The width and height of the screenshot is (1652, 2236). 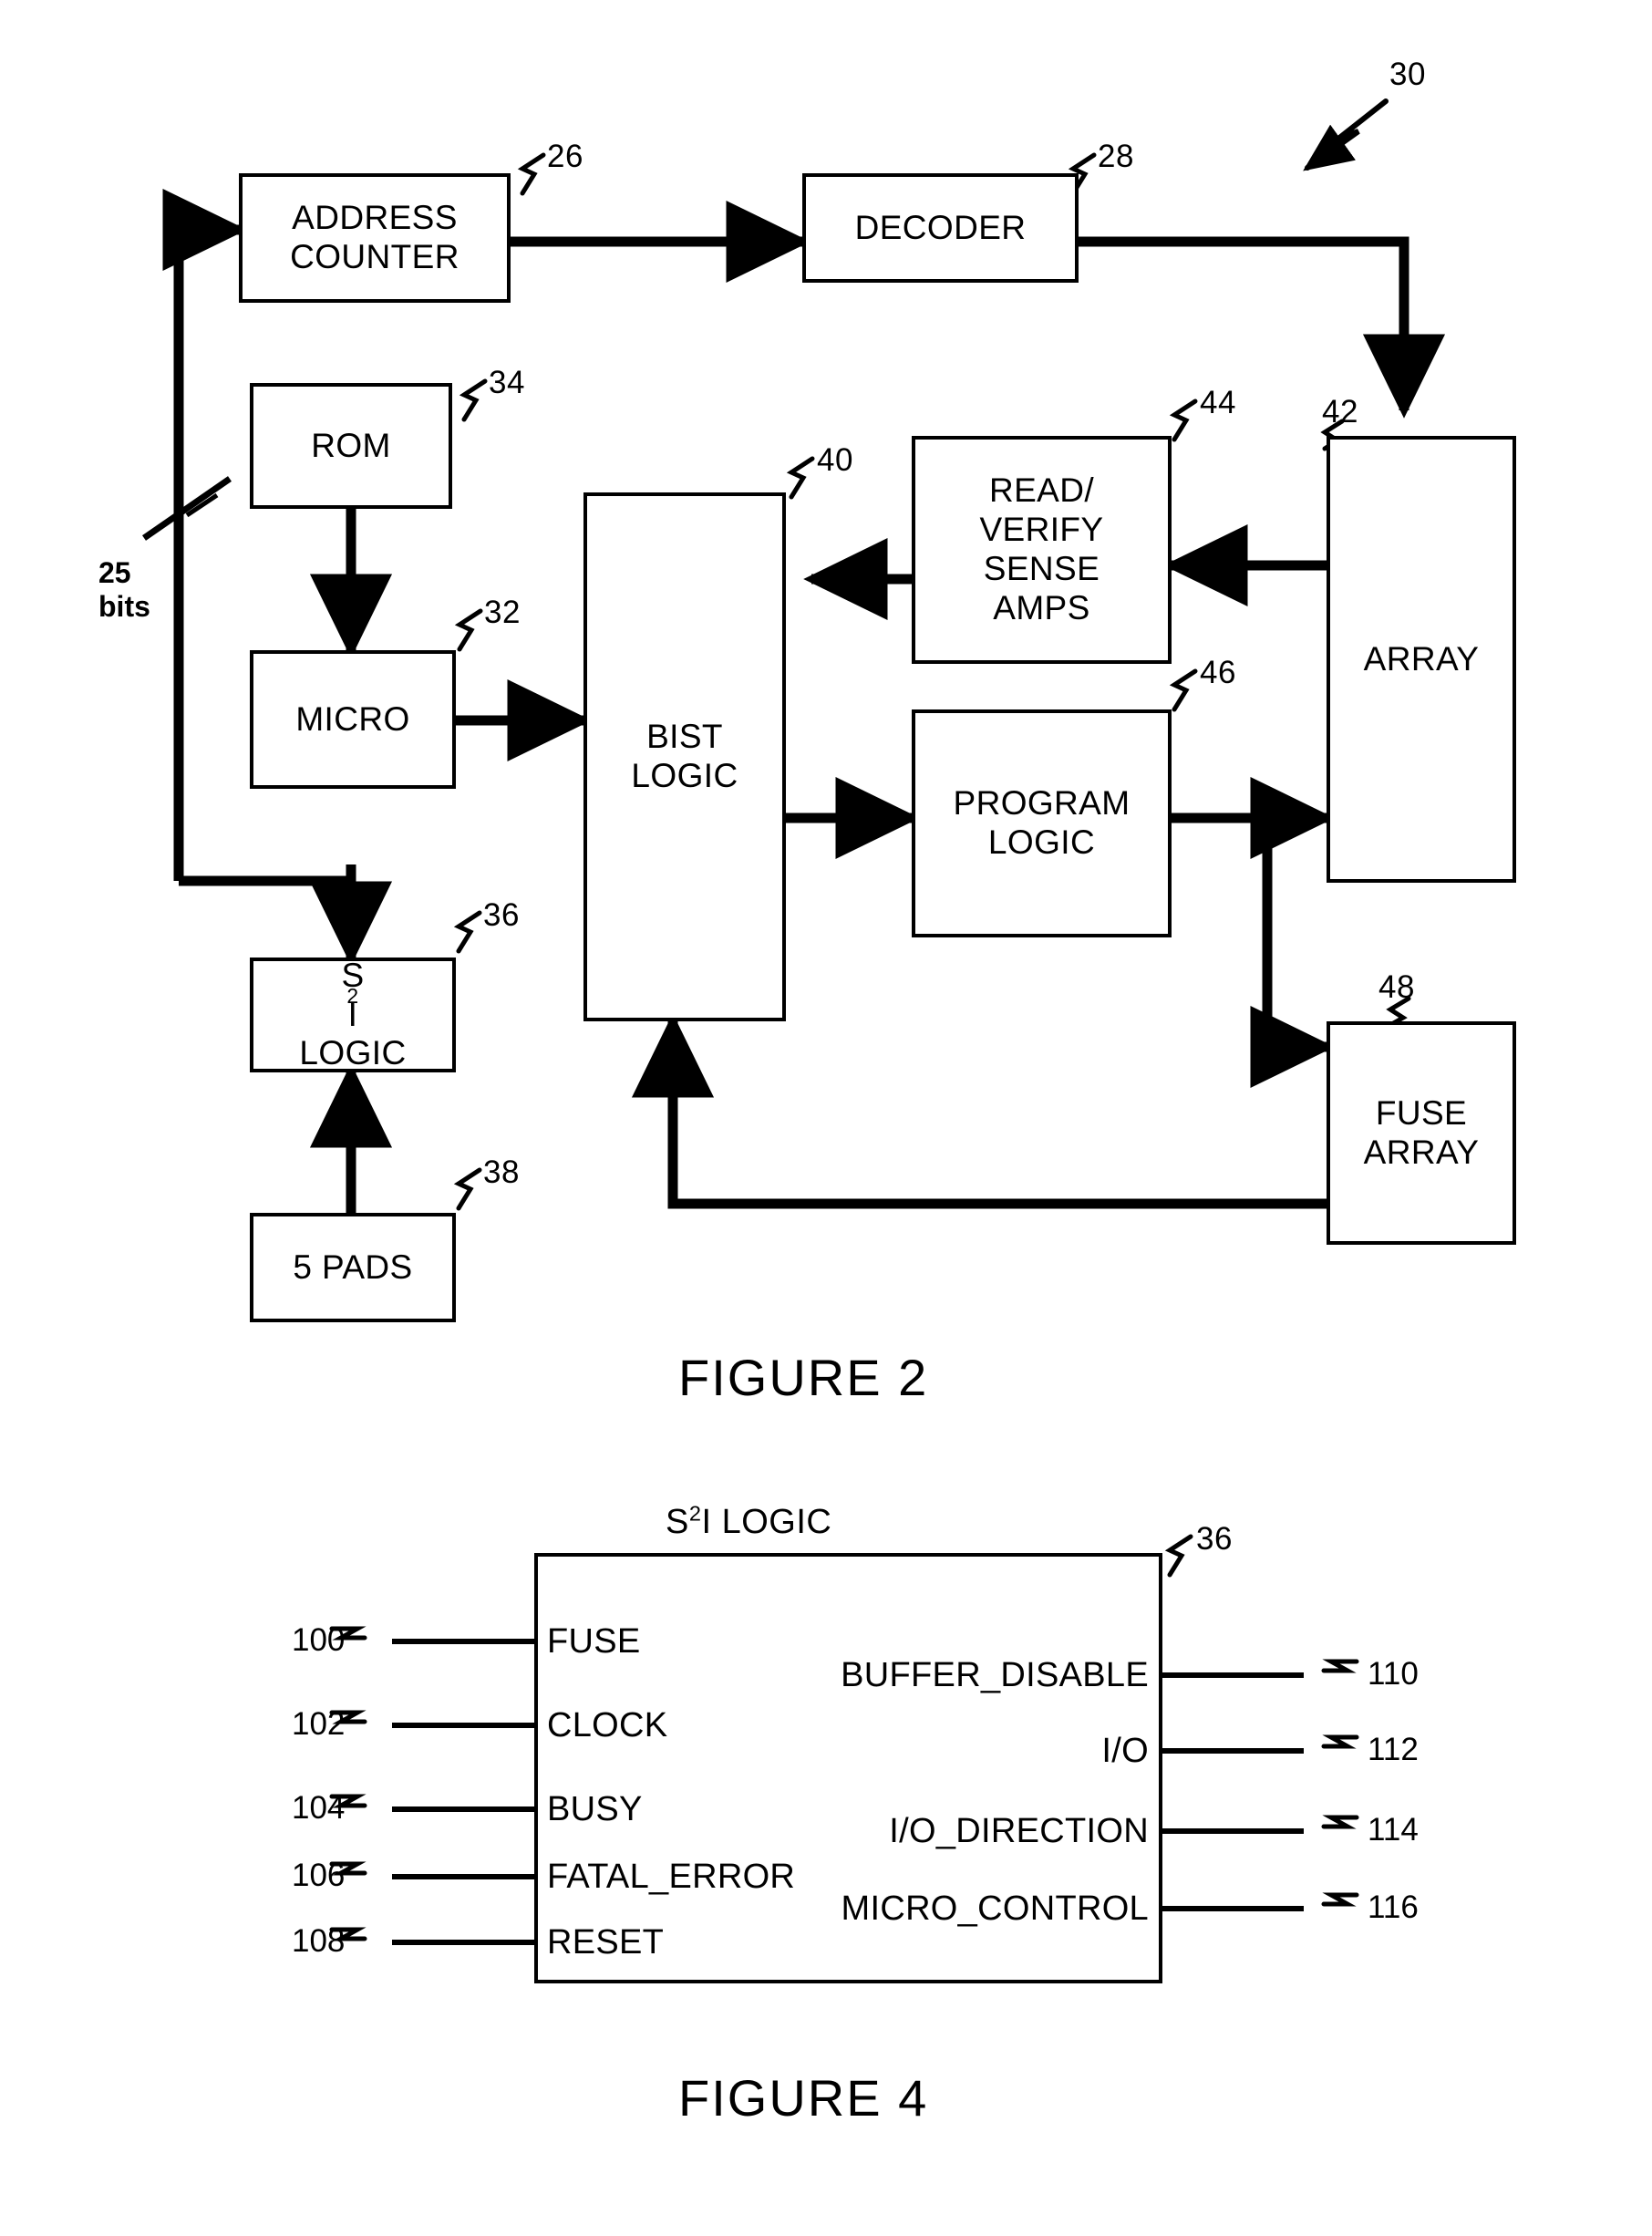 I want to click on ref-numeral-44: 44, so click(x=1218, y=402).